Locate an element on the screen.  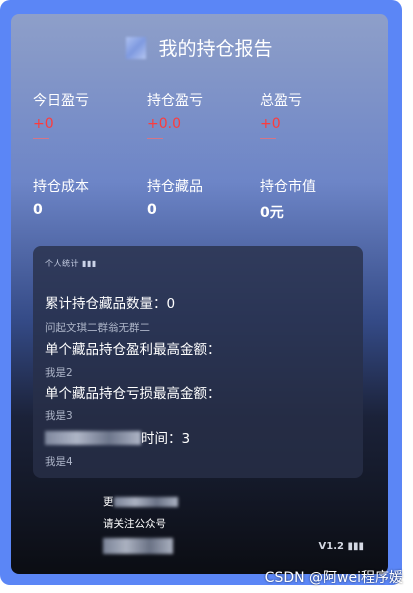
stat-value: 0元 is located at coordinates (272, 213).